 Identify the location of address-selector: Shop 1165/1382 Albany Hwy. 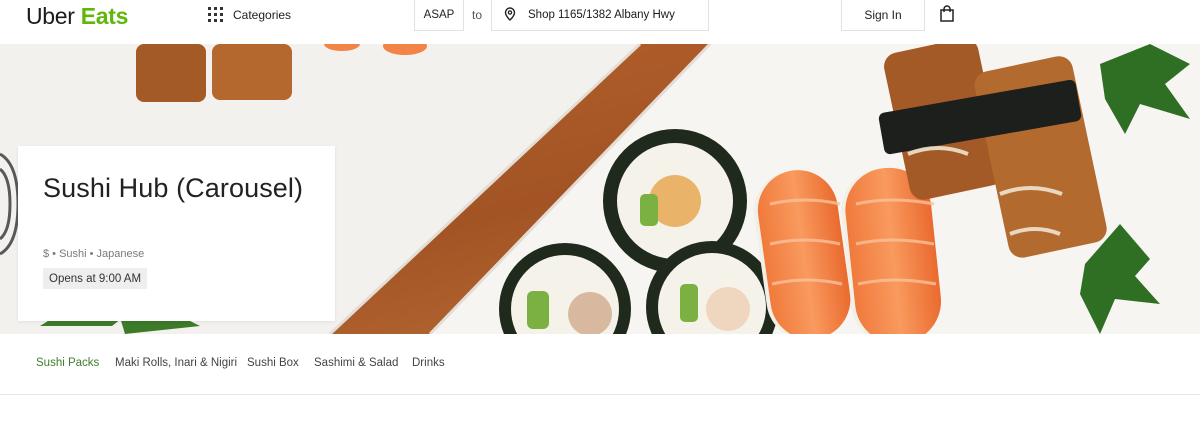
(600, 15).